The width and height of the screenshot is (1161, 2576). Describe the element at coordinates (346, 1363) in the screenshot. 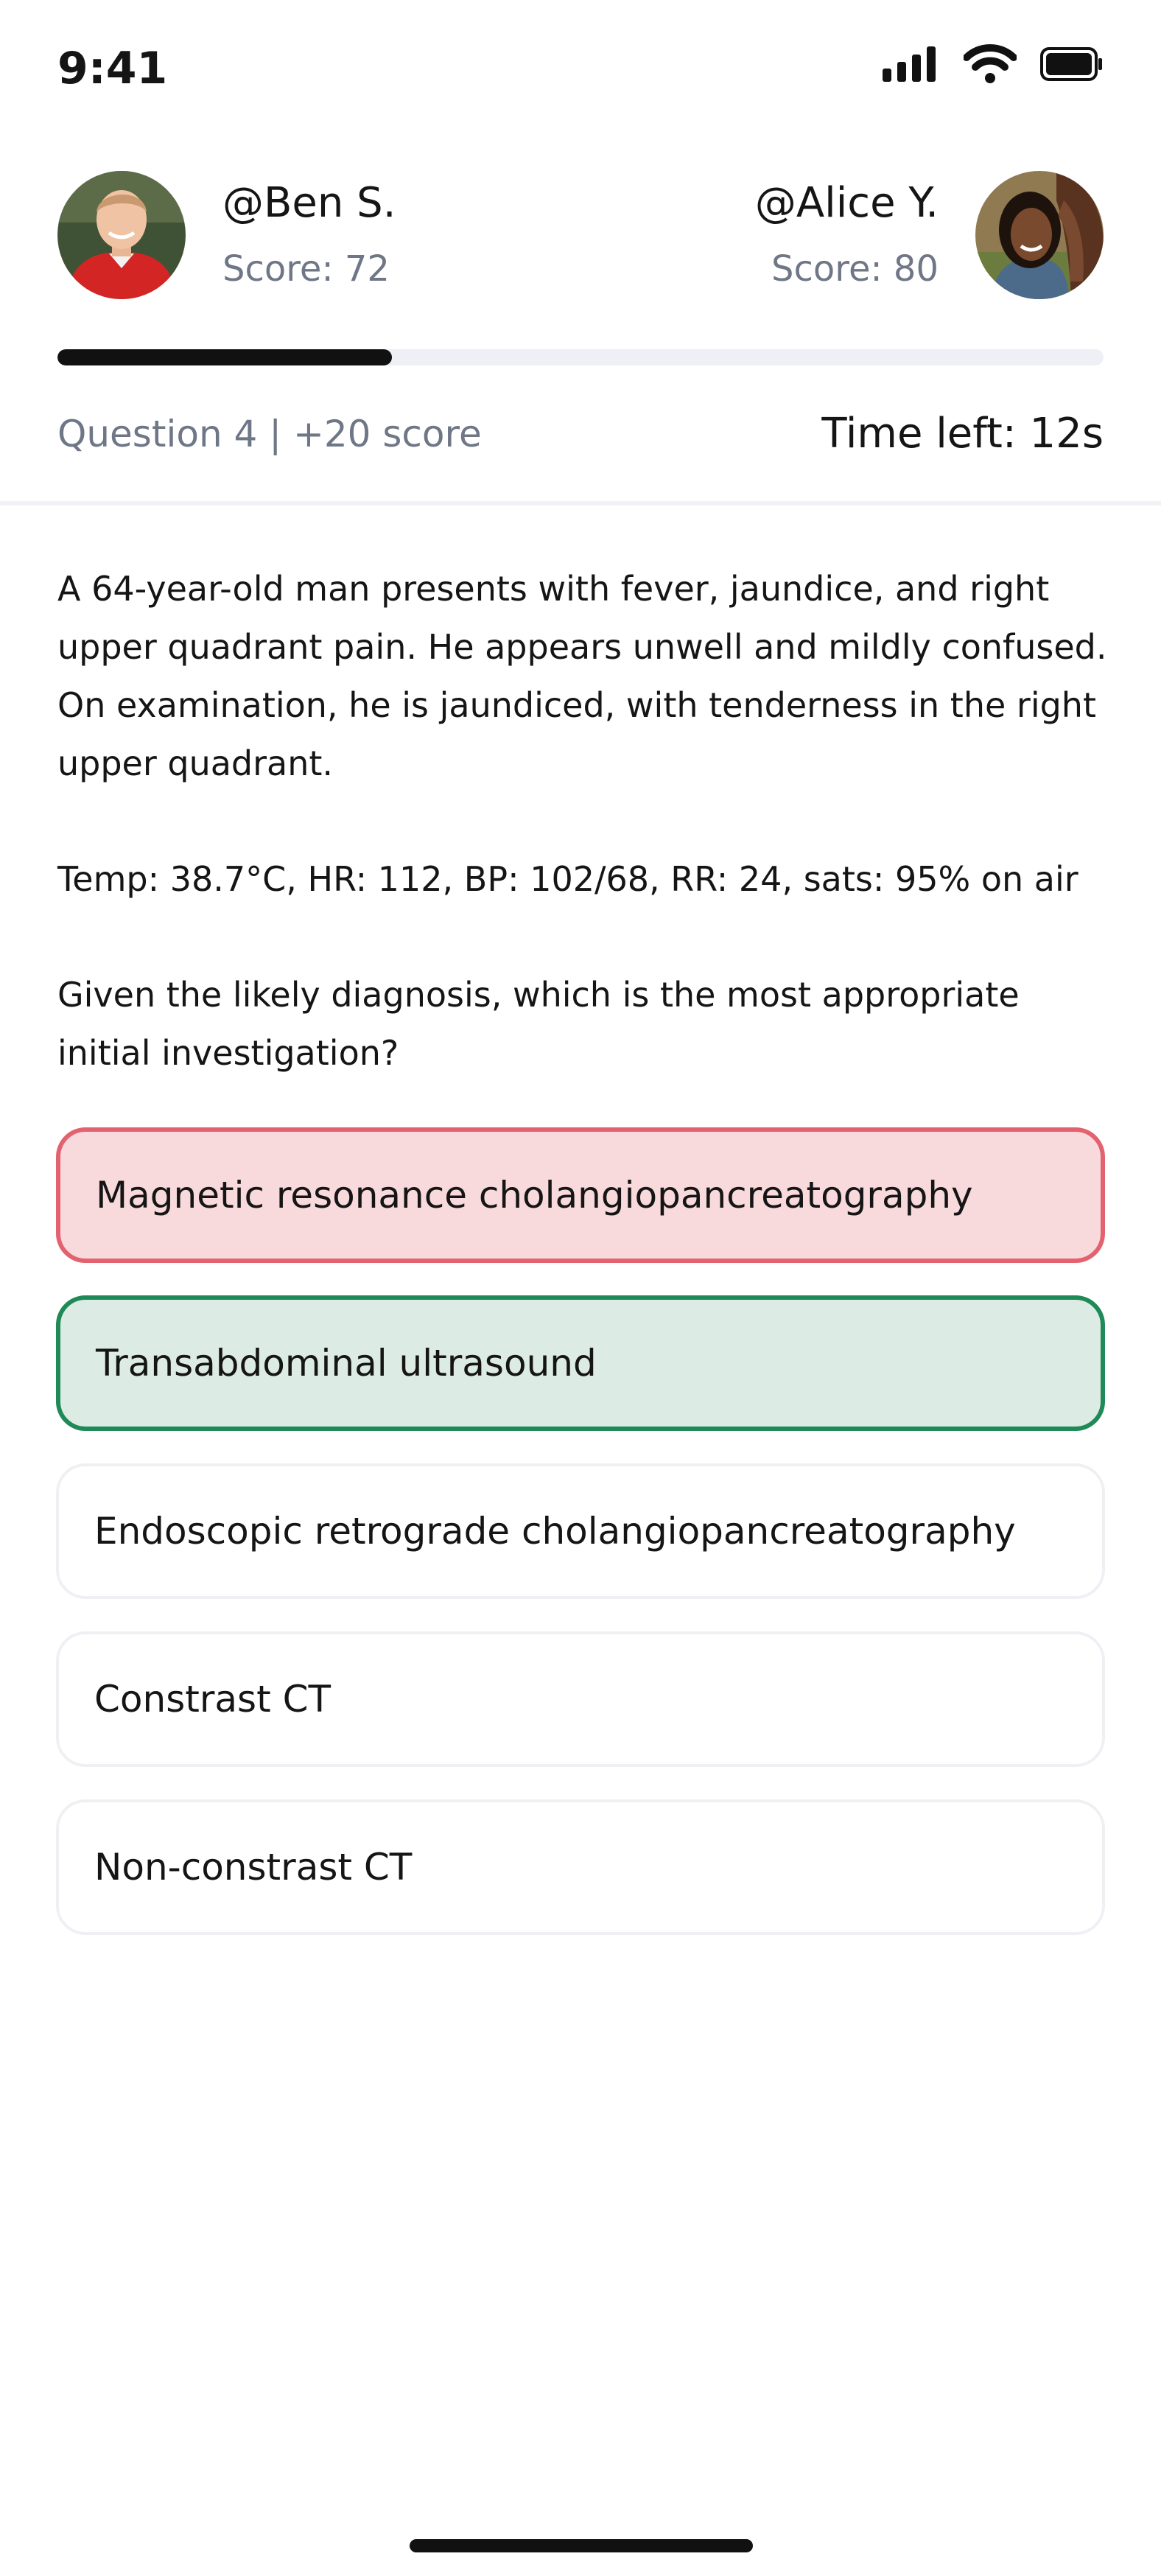

I see `answer-option-label: Transabdominal ultrasound` at that location.